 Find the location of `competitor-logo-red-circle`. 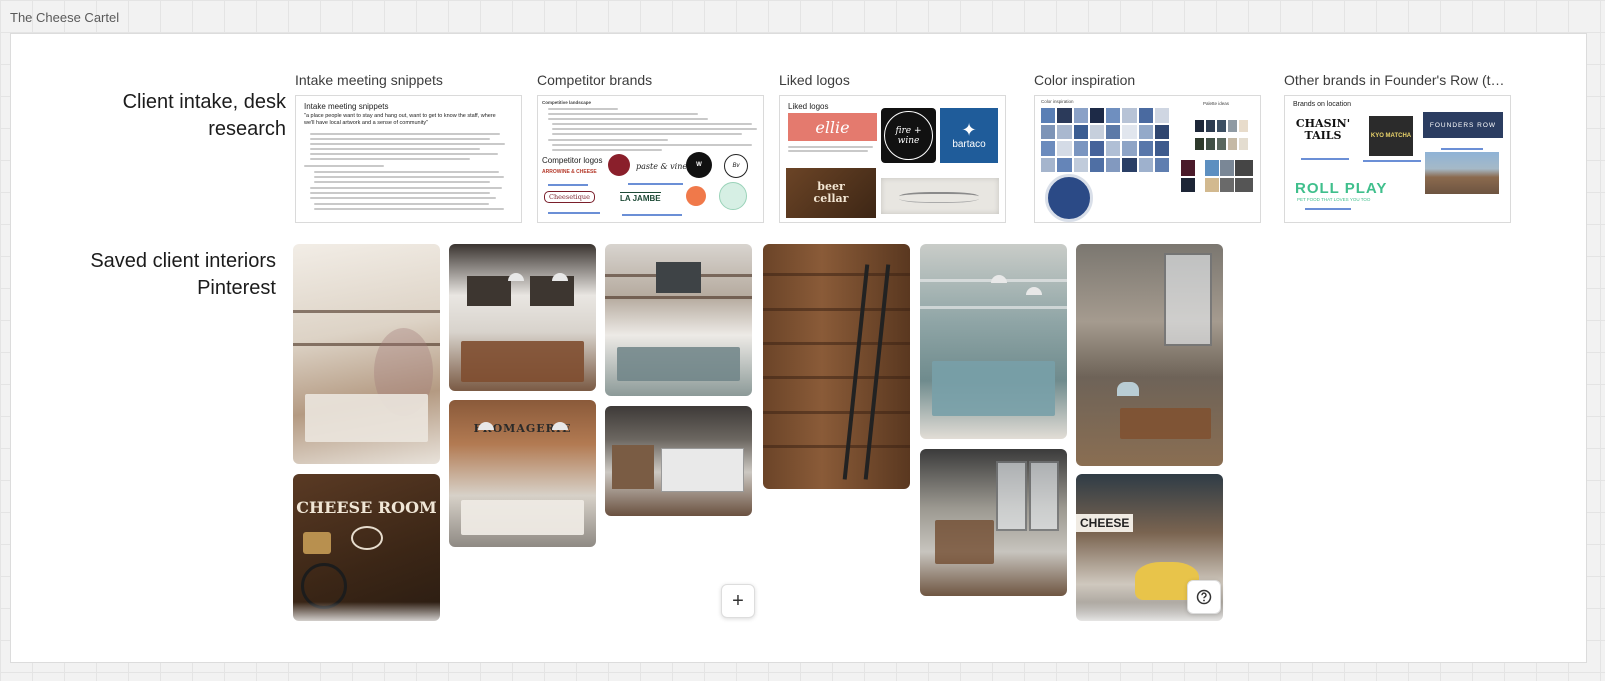

competitor-logo-red-circle is located at coordinates (619, 165).